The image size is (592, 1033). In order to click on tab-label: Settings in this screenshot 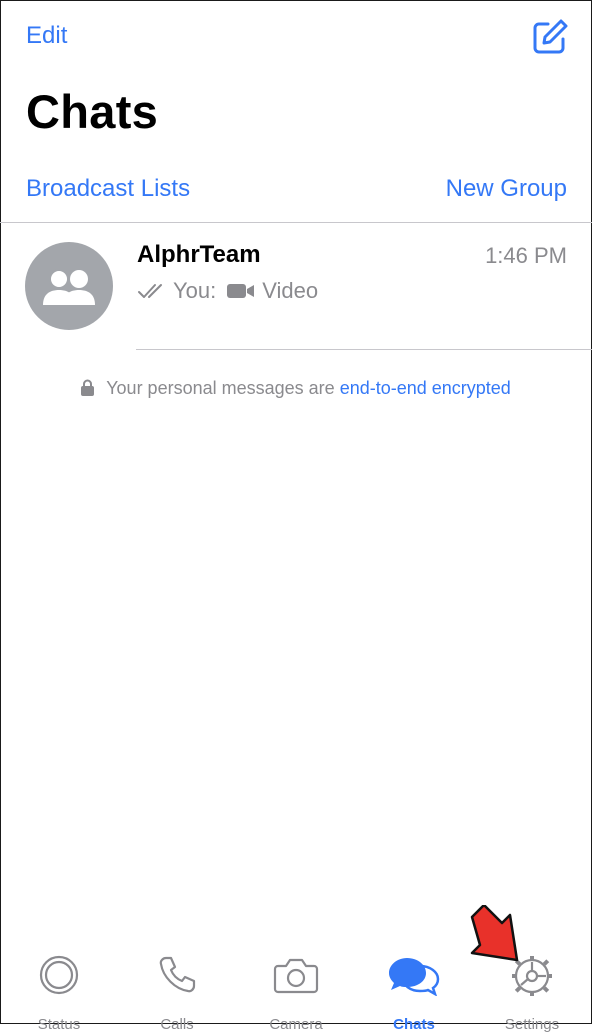, I will do `click(532, 1024)`.